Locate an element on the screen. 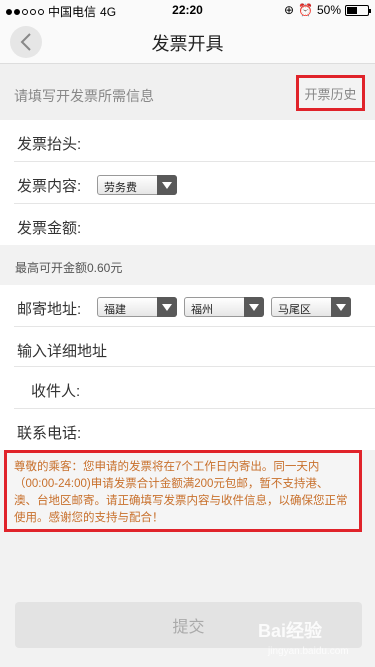  page-title: 发票开具 is located at coordinates (187, 44).